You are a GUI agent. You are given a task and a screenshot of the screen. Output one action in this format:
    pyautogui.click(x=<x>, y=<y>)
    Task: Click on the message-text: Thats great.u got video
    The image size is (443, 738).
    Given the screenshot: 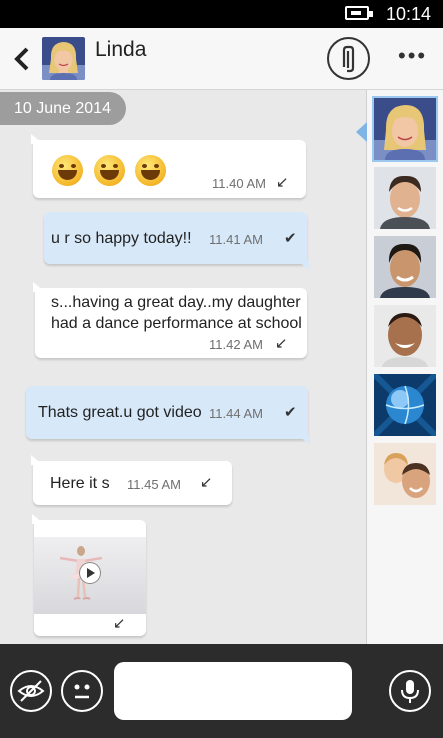 What is the action you would take?
    pyautogui.click(x=120, y=412)
    